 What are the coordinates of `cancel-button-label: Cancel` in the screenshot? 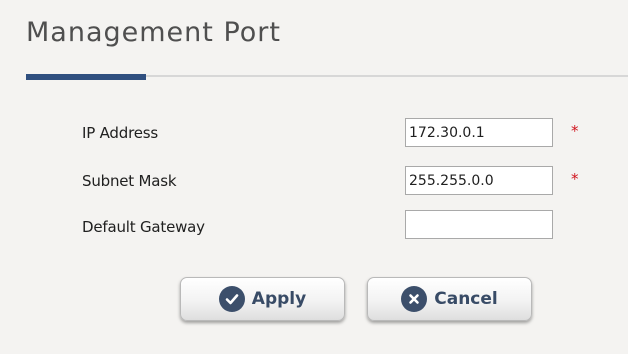 It's located at (466, 299).